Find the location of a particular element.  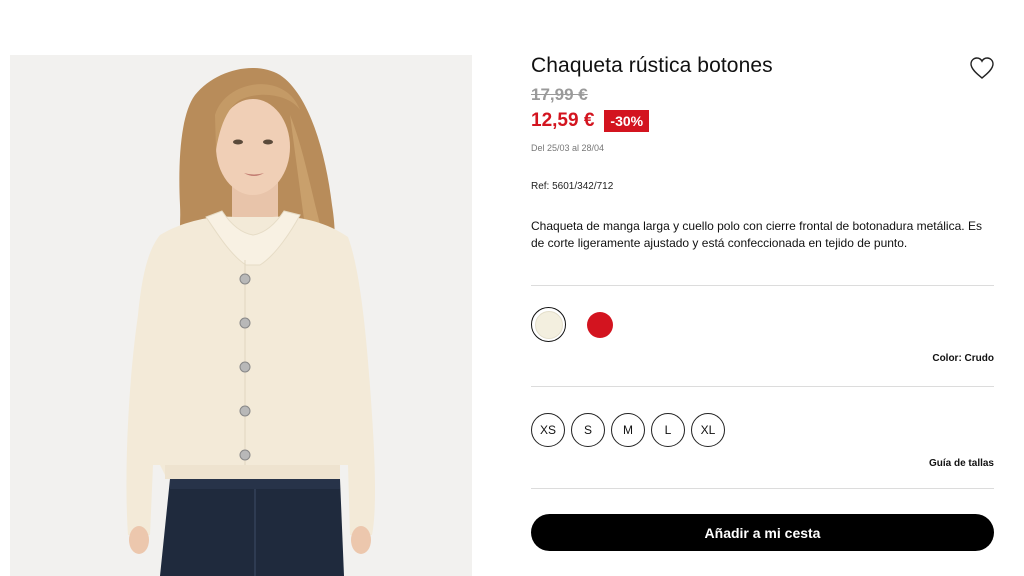

selected-color-label: Color: Crudo is located at coordinates (963, 358).